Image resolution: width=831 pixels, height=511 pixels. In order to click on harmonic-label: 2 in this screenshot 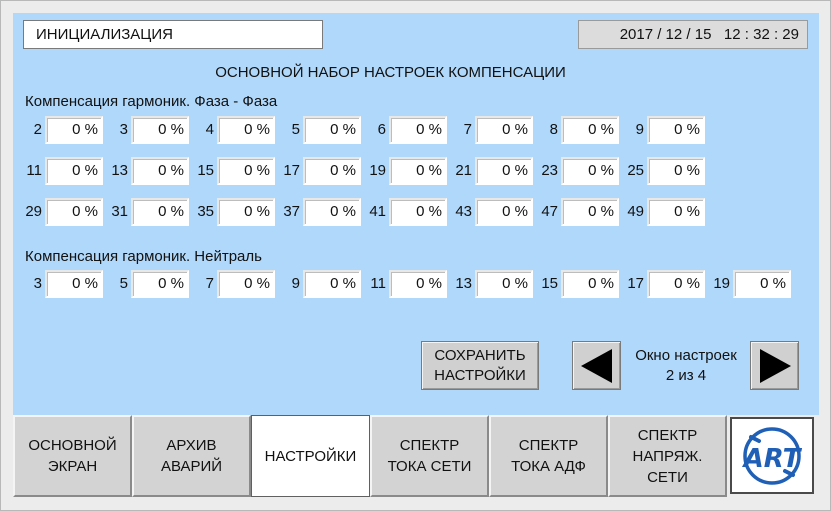, I will do `click(37, 129)`.